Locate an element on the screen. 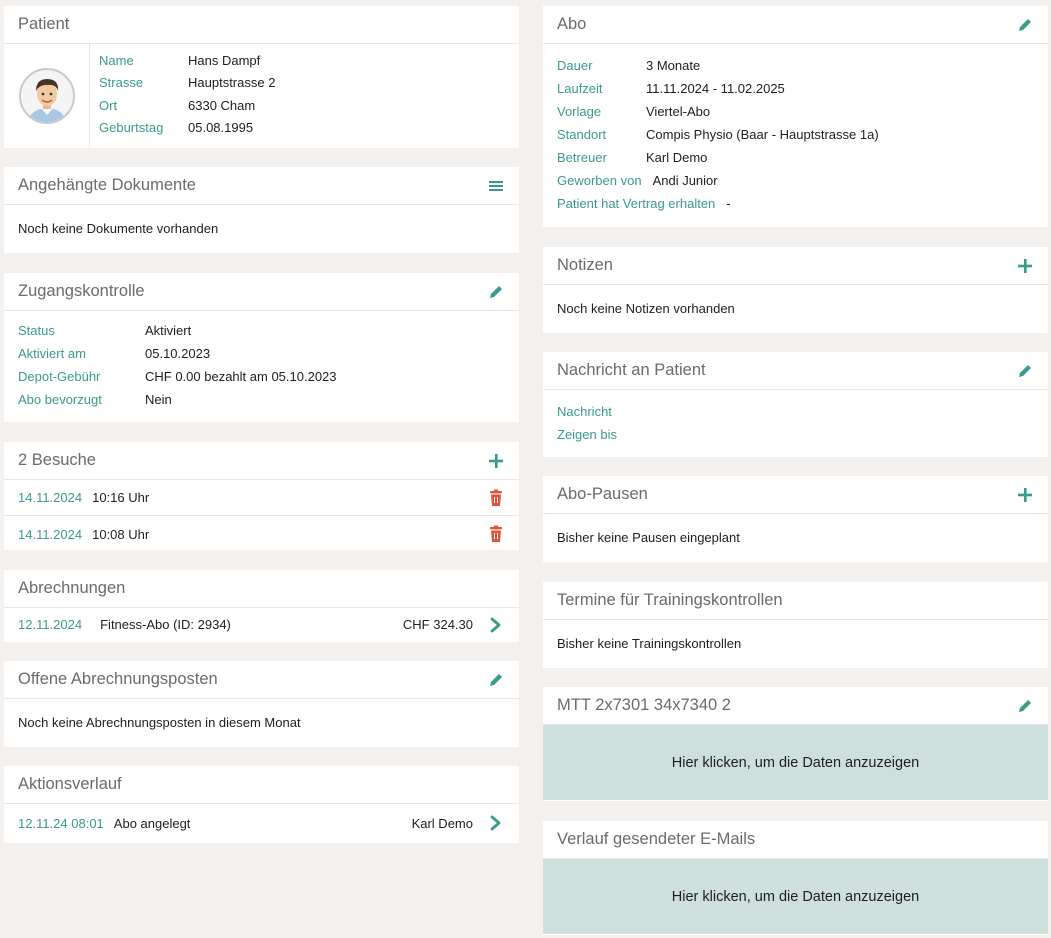 This screenshot has height=938, width=1051. field-row: Ort 6330 Cham is located at coordinates (187, 105).